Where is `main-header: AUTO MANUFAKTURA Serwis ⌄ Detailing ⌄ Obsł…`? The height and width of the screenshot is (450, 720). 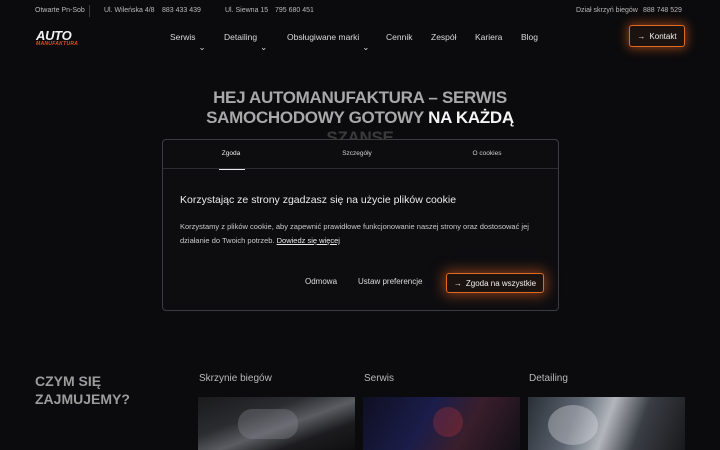 main-header: AUTO MANUFAKTURA Serwis ⌄ Detailing ⌄ Obsł… is located at coordinates (360, 37).